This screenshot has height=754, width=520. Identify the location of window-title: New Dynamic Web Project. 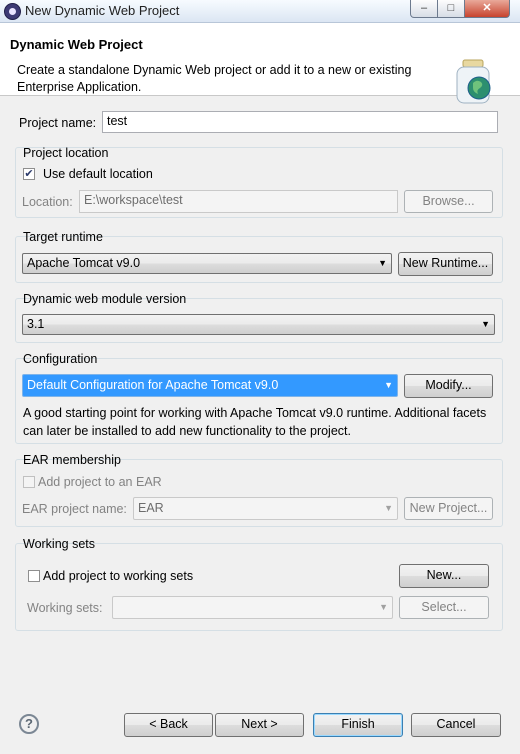
(102, 10).